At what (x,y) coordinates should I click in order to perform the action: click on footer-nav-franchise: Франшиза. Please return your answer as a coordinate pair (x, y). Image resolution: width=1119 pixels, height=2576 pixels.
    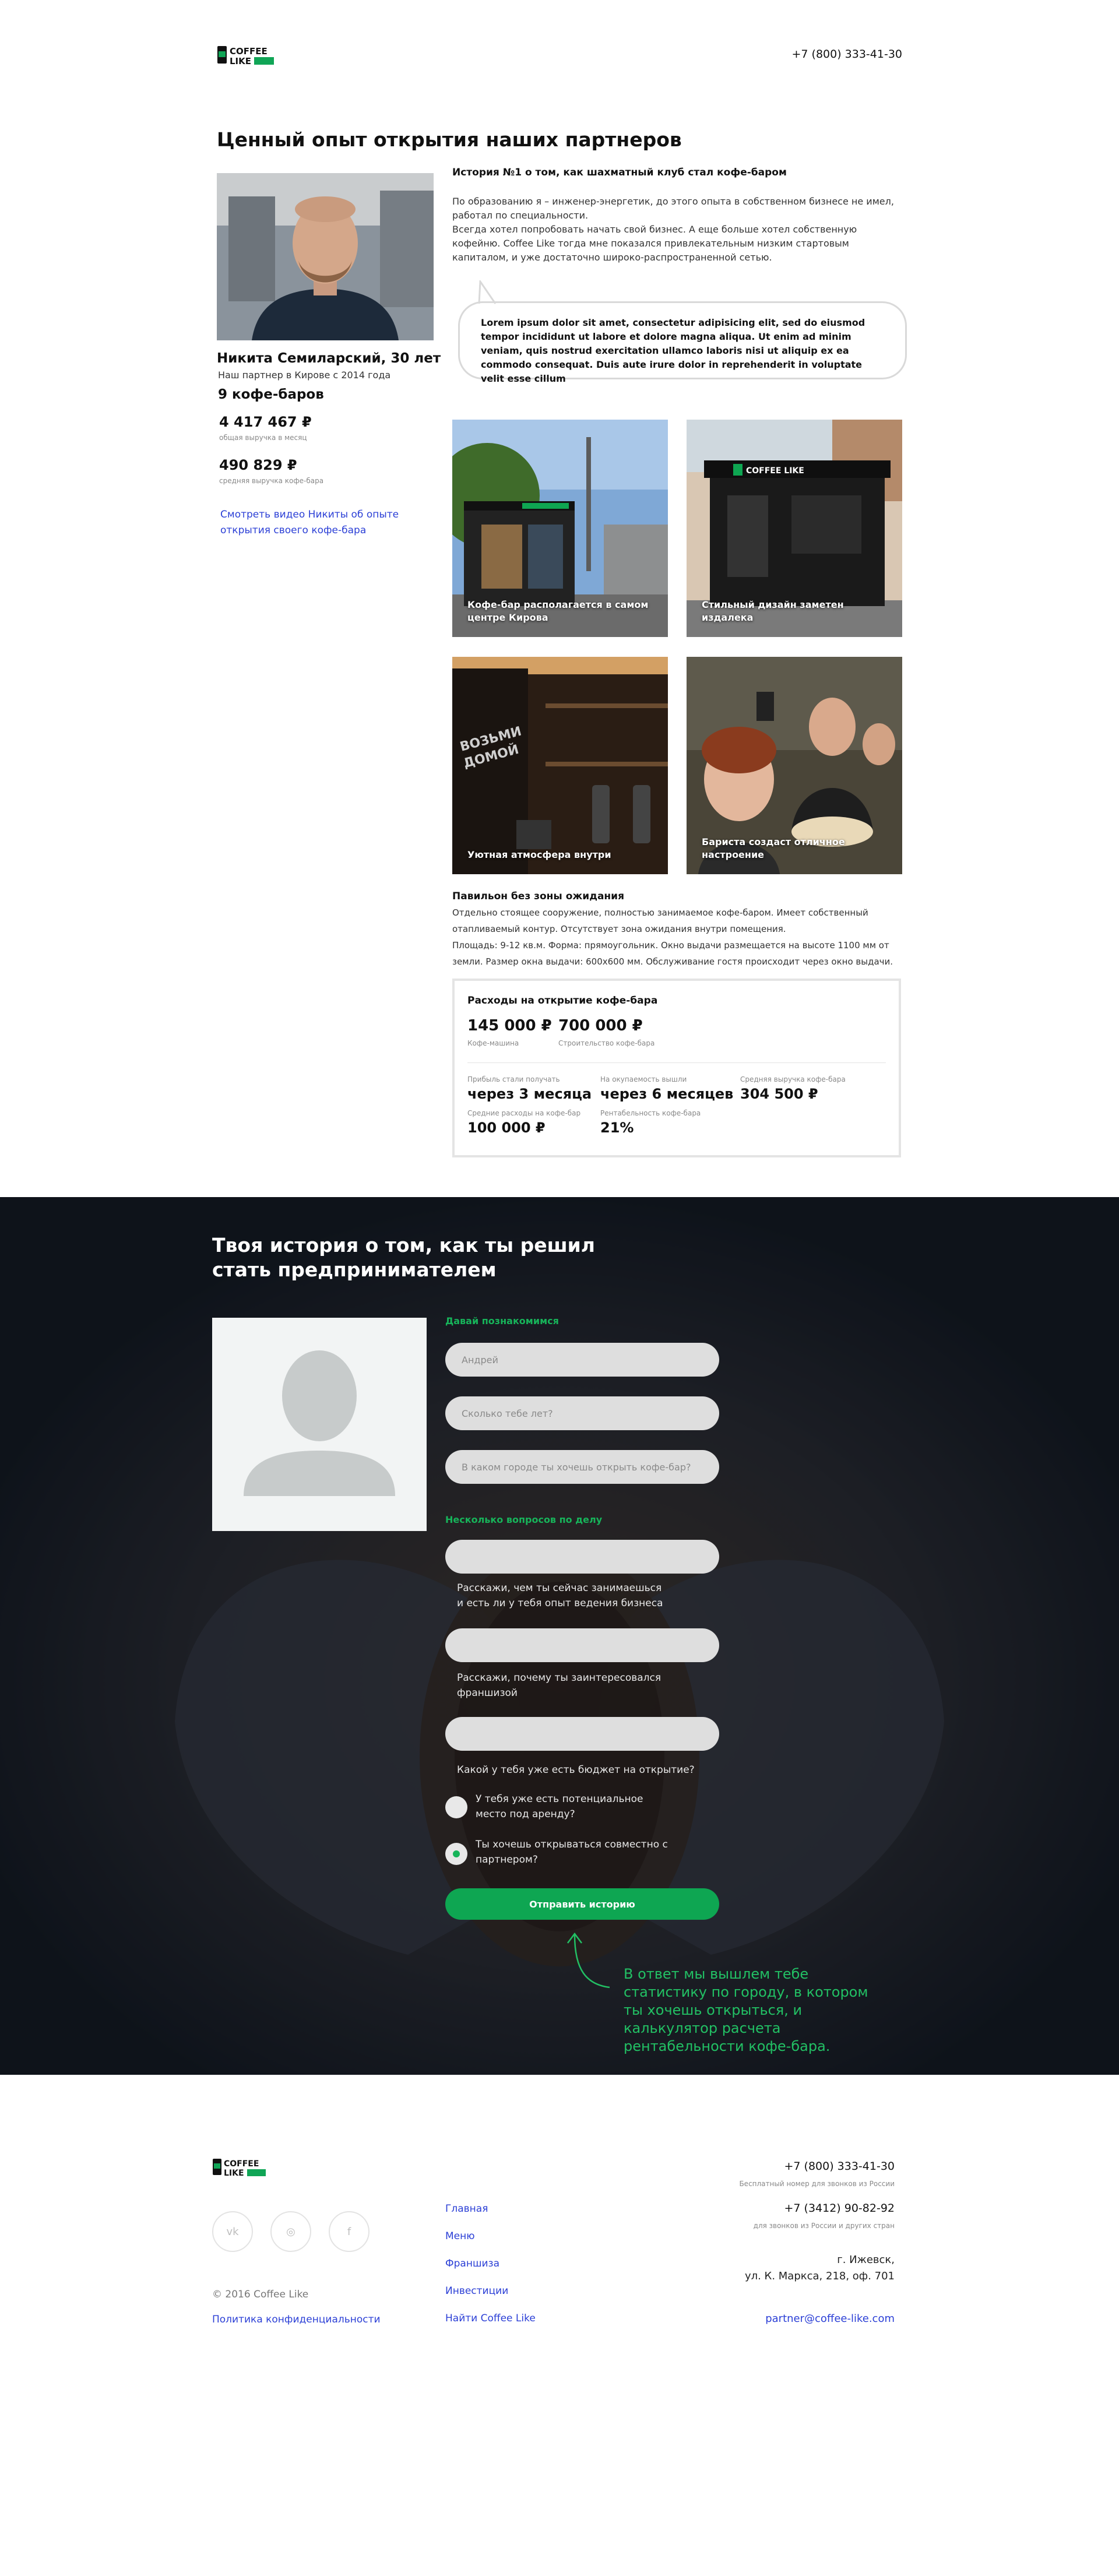
    Looking at the image, I should click on (472, 2263).